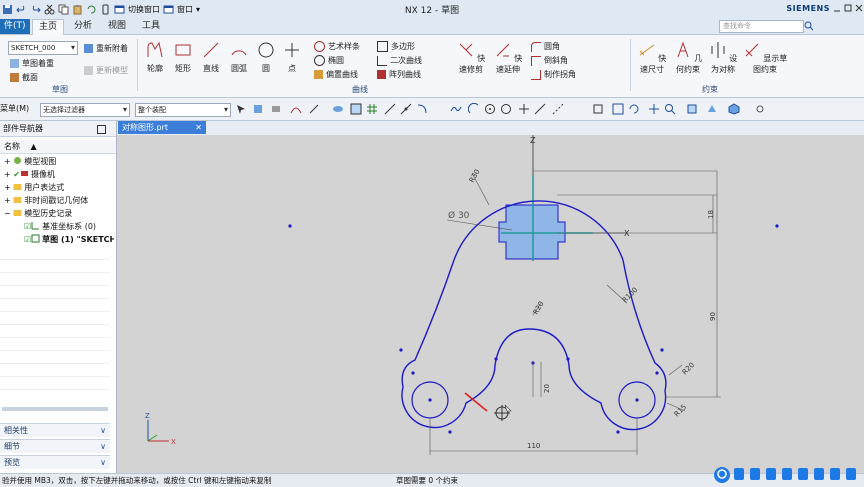  What do you see at coordinates (40, 161) in the screenshot?
I see `tree-item-label: 模型视图` at bounding box center [40, 161].